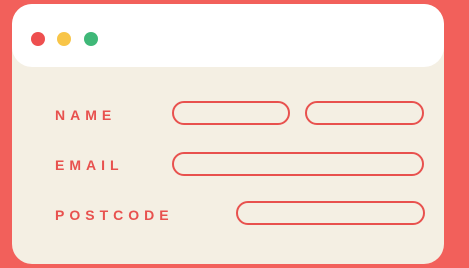 The width and height of the screenshot is (469, 268). I want to click on postcode-field, so click(330, 213).